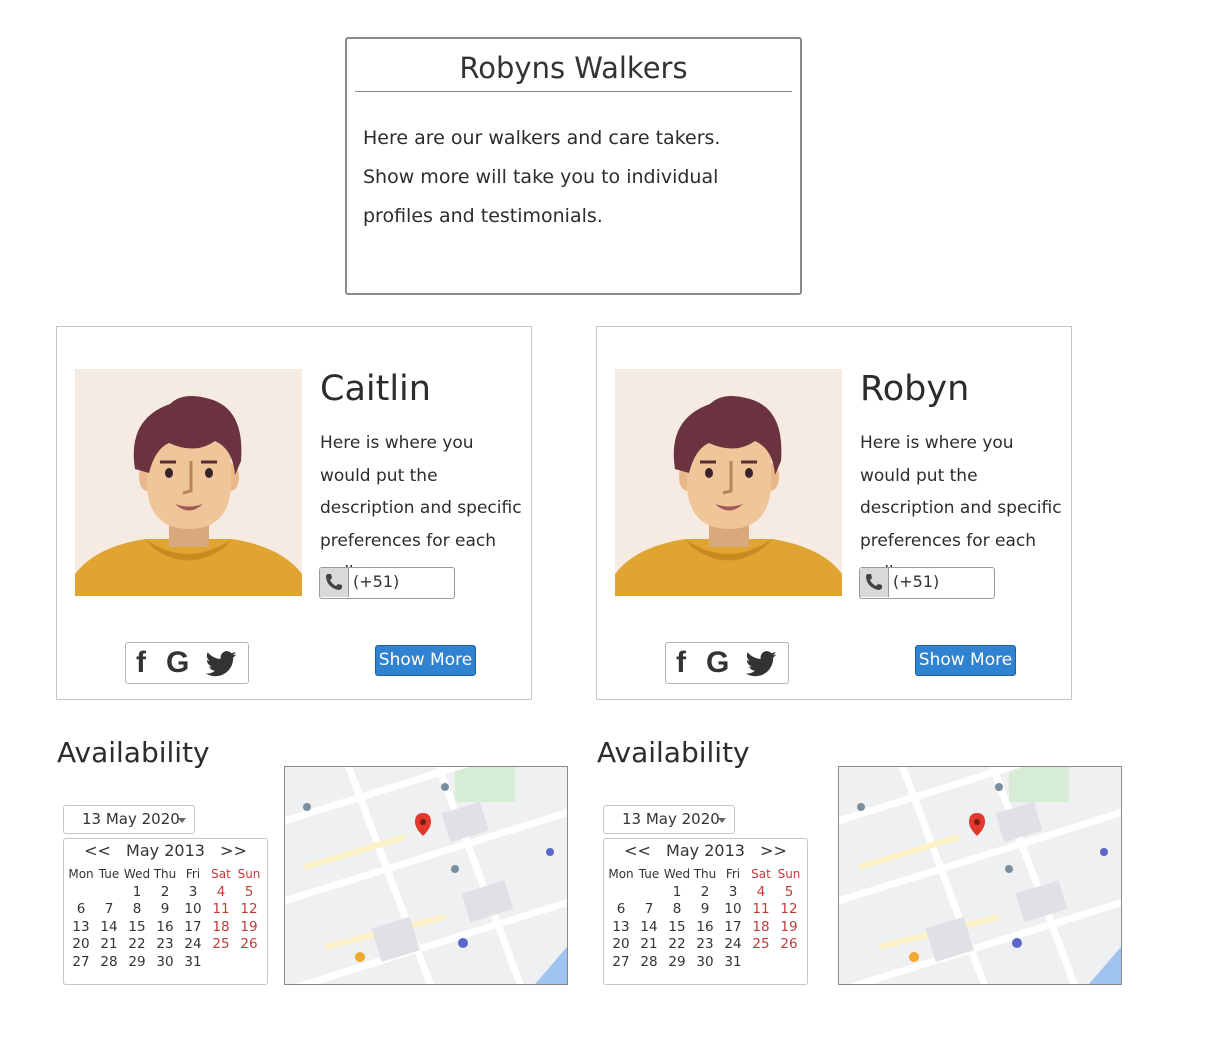  Describe the element at coordinates (621, 874) in the screenshot. I see `calendar-day-name: Mon` at that location.